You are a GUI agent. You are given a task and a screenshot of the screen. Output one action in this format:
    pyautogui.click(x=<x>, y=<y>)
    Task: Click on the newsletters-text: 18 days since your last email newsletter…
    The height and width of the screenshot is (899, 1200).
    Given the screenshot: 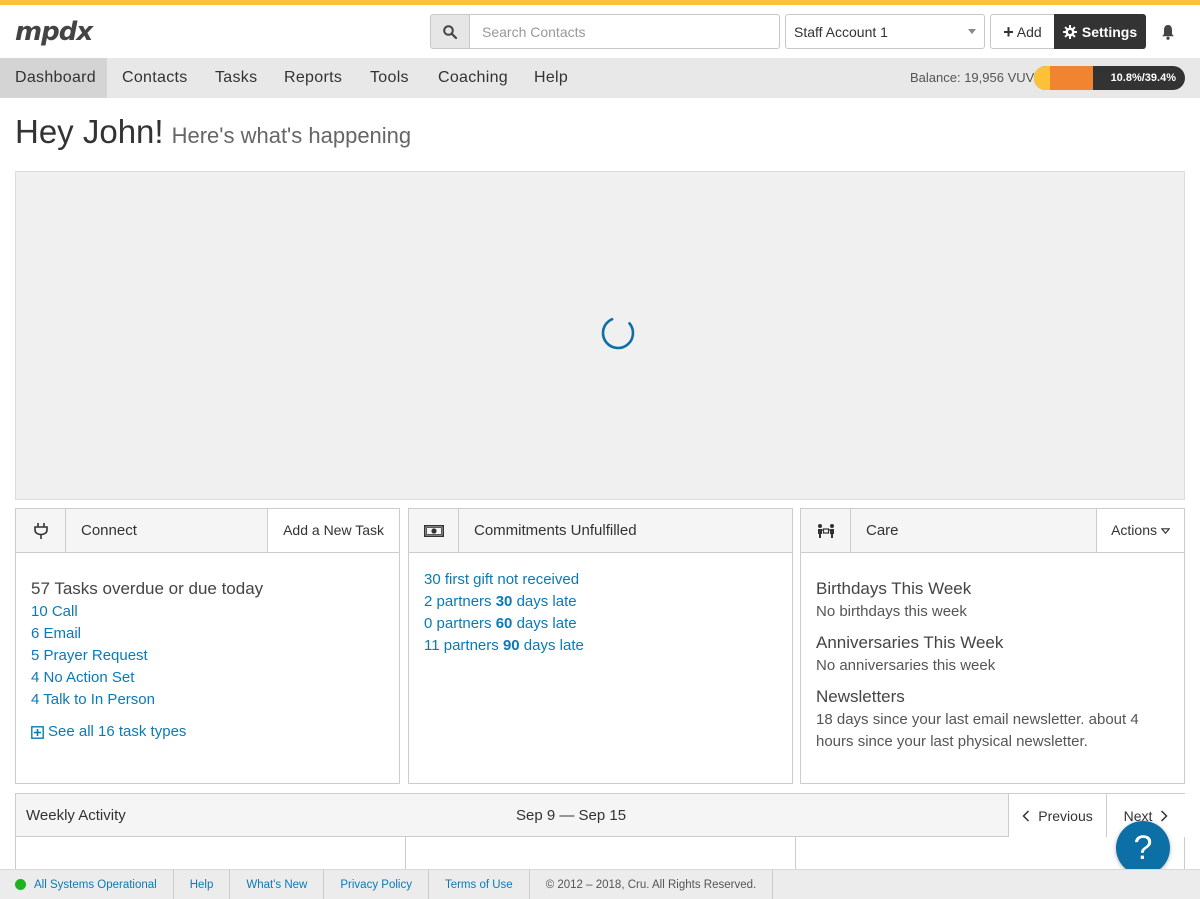 What is the action you would take?
    pyautogui.click(x=977, y=730)
    